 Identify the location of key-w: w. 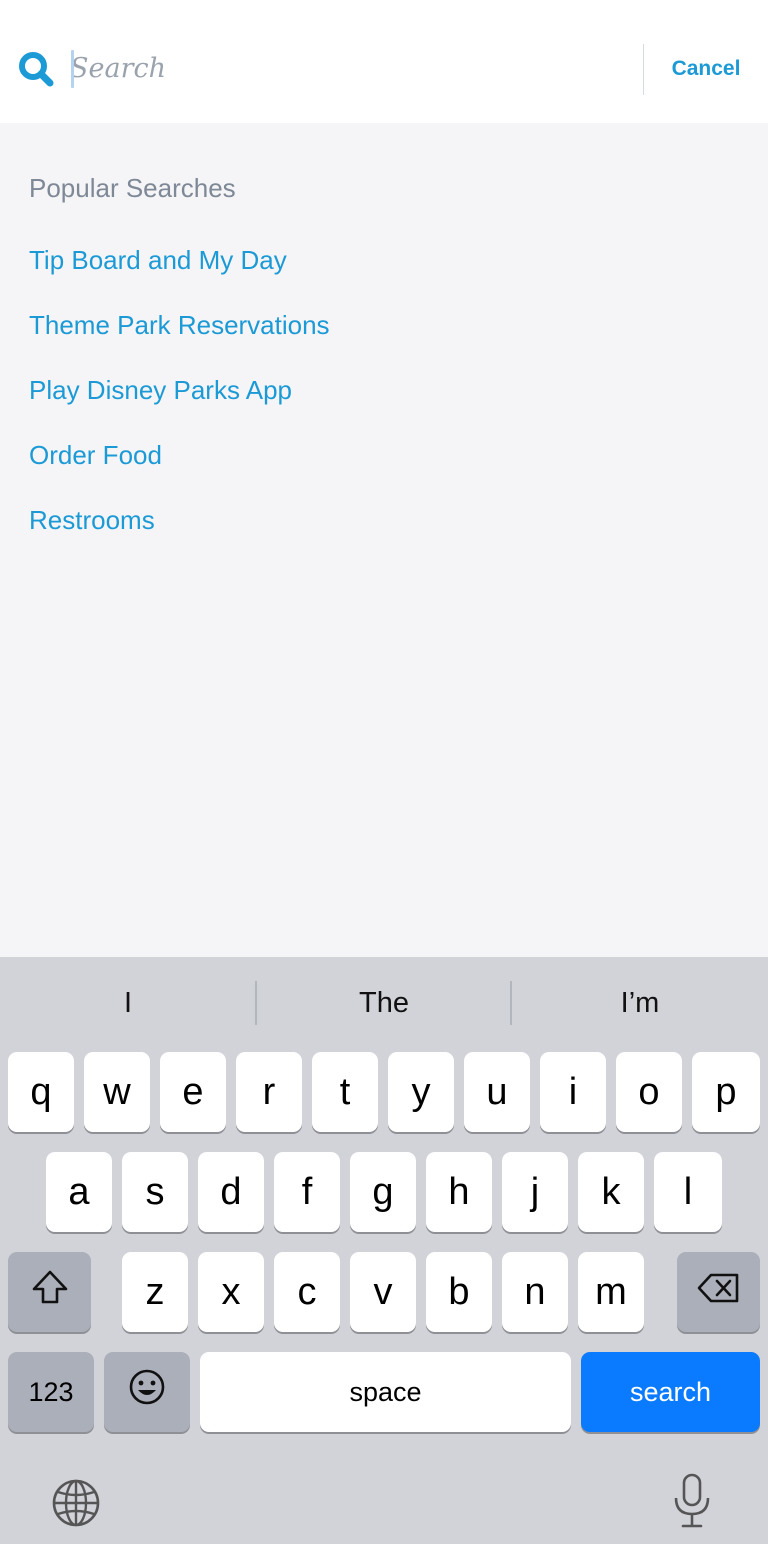
(117, 1092).